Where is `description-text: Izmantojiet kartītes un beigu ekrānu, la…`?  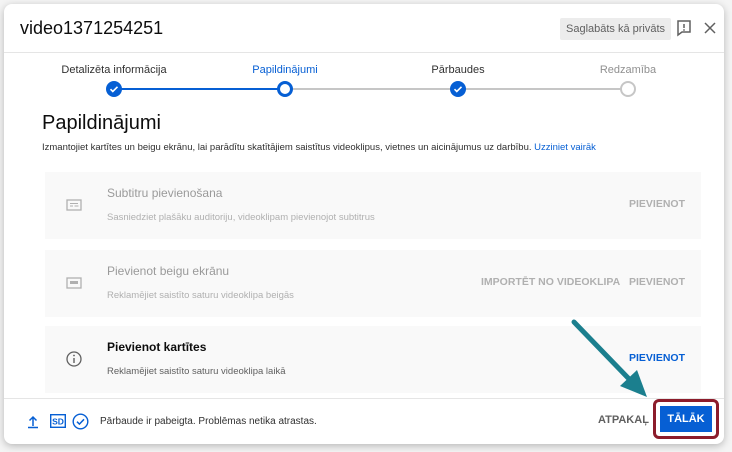 description-text: Izmantojiet kartītes un beigu ekrānu, la… is located at coordinates (287, 147).